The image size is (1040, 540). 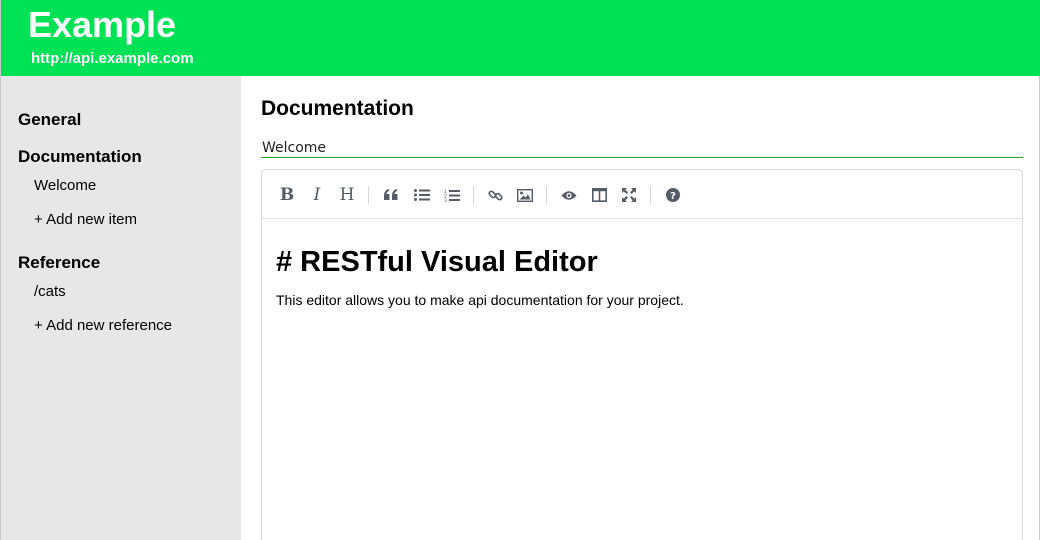 I want to click on heading-glyph: H, so click(x=347, y=194).